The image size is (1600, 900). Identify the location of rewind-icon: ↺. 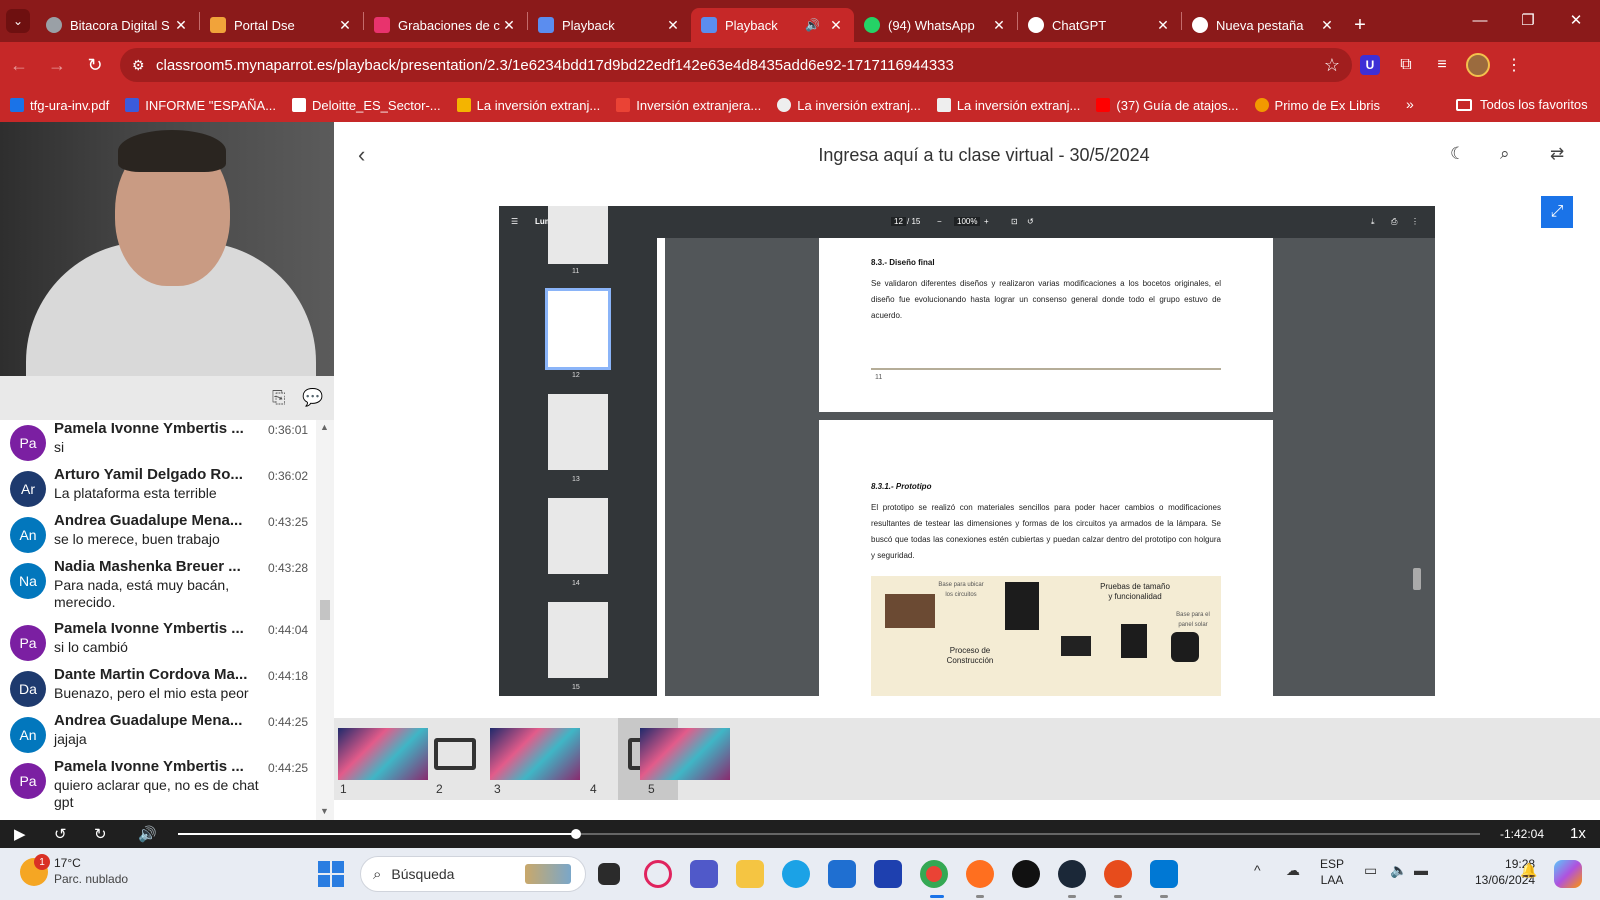
(60, 834).